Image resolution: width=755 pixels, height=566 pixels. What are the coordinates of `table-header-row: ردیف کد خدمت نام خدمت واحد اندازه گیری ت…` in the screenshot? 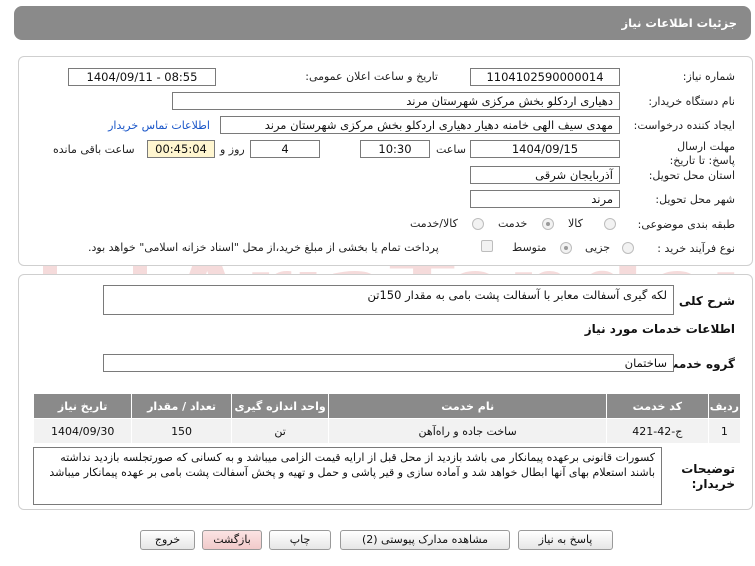 It's located at (387, 406).